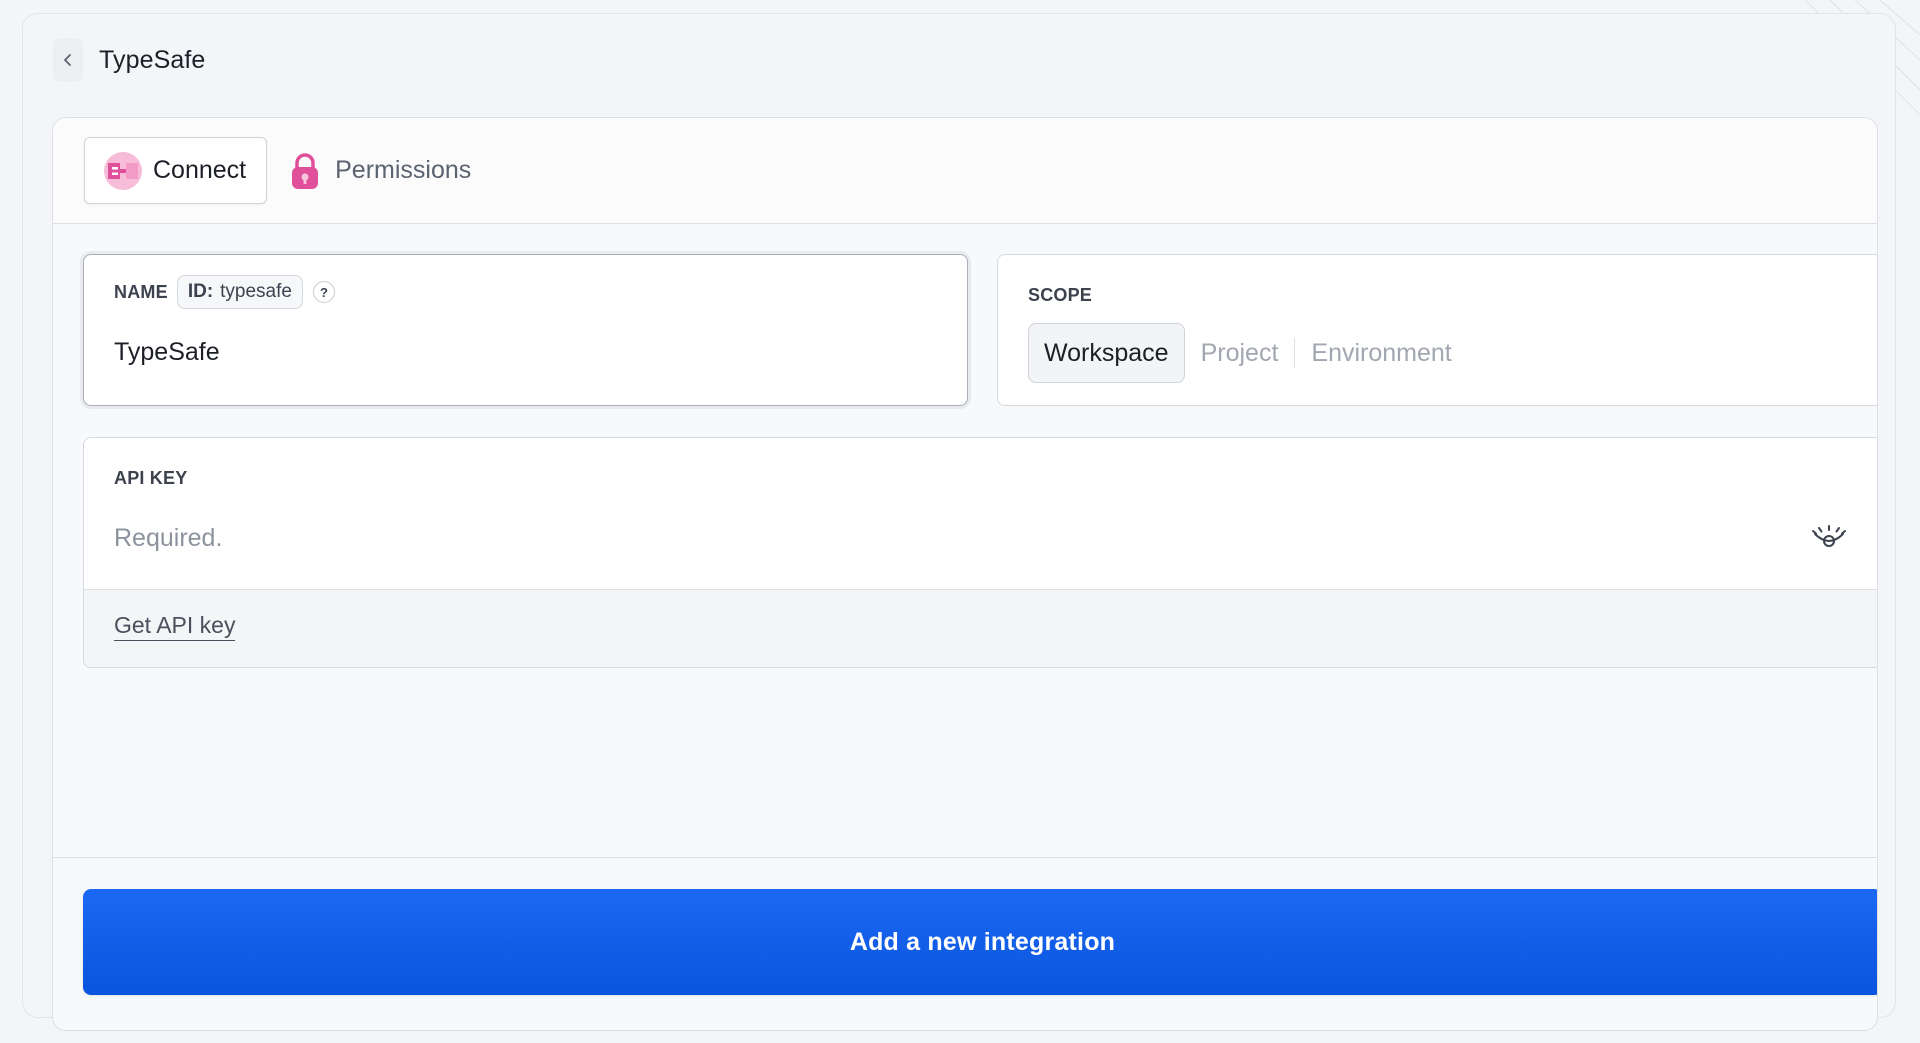 The width and height of the screenshot is (1920, 1043). What do you see at coordinates (964, 538) in the screenshot?
I see `api-key-input` at bounding box center [964, 538].